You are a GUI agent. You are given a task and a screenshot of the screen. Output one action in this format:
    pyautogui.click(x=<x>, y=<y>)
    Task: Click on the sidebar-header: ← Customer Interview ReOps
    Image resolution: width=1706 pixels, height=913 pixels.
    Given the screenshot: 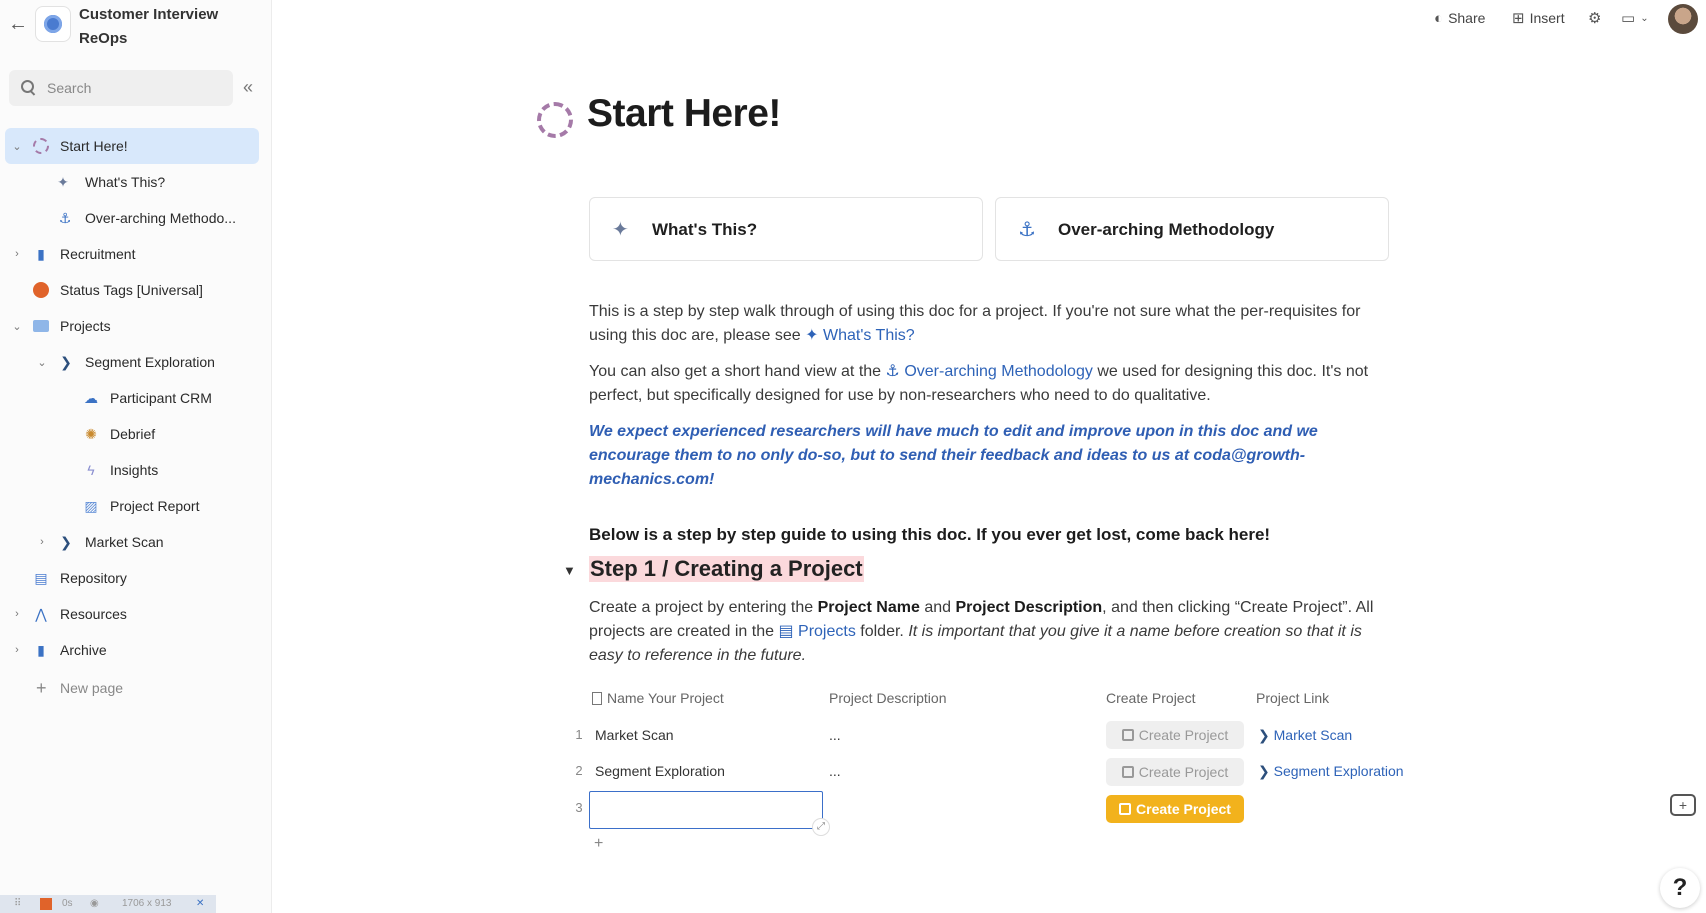 What is the action you would take?
    pyautogui.click(x=136, y=30)
    